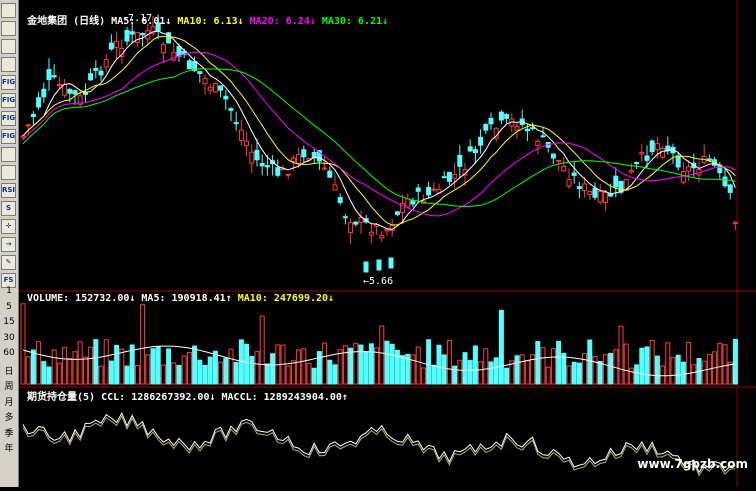 This screenshot has width=756, height=491. I want to click on period-2: 15, so click(9, 322).